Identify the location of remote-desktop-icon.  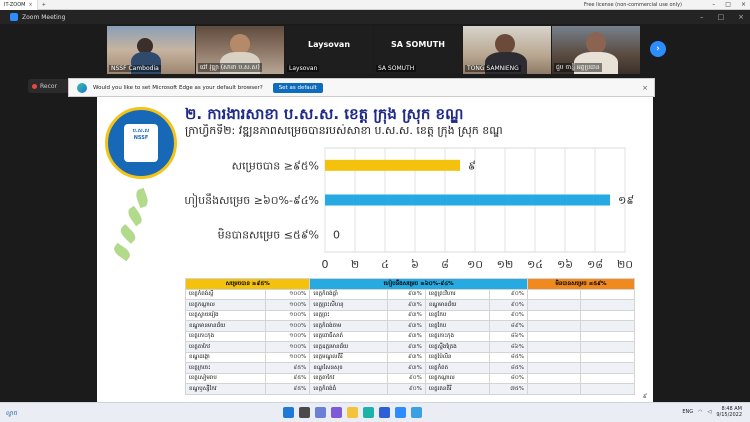
(416, 412).